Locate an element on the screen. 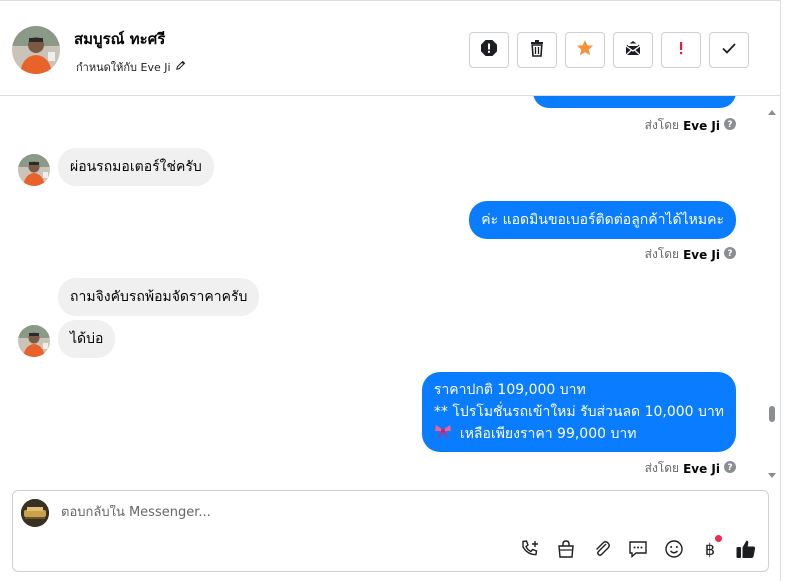 The image size is (785, 581). message-line-with-emoji: เหลือเพียงราคา 99,000 บาท is located at coordinates (579, 434).